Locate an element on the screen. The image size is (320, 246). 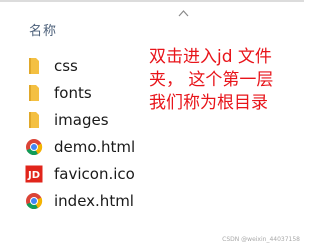
watermark: CSDN @weixin_44037158 is located at coordinates (261, 239).